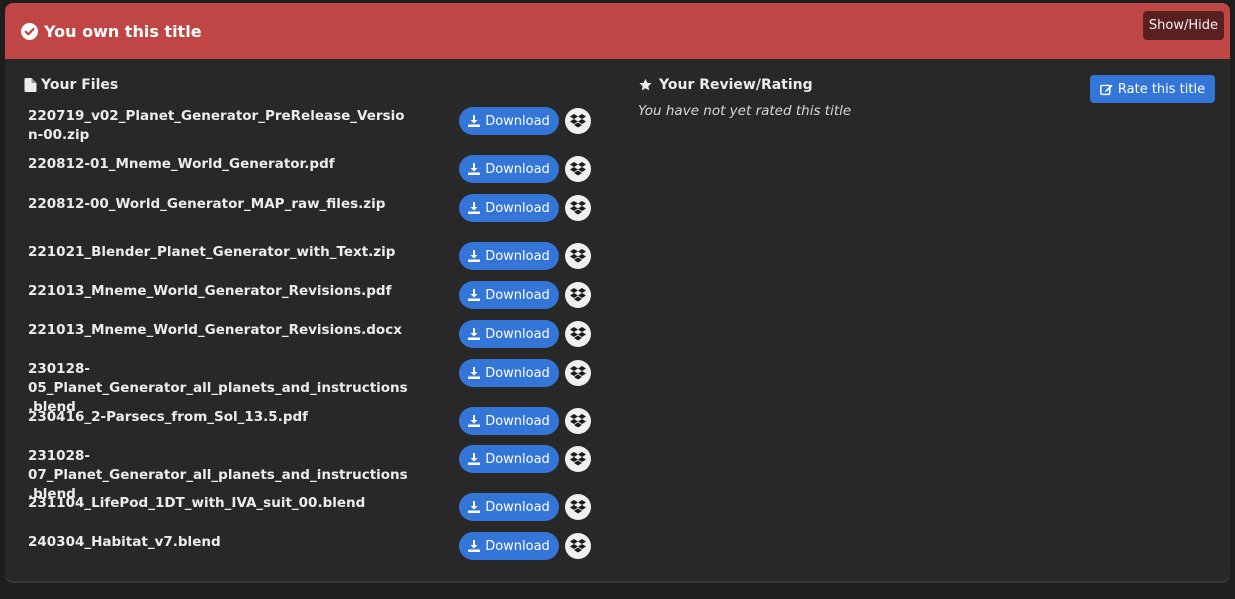 The width and height of the screenshot is (1235, 599). What do you see at coordinates (168, 417) in the screenshot?
I see `file-name: 230416_2-Parsecs_from_Sol_13.5.pdf` at bounding box center [168, 417].